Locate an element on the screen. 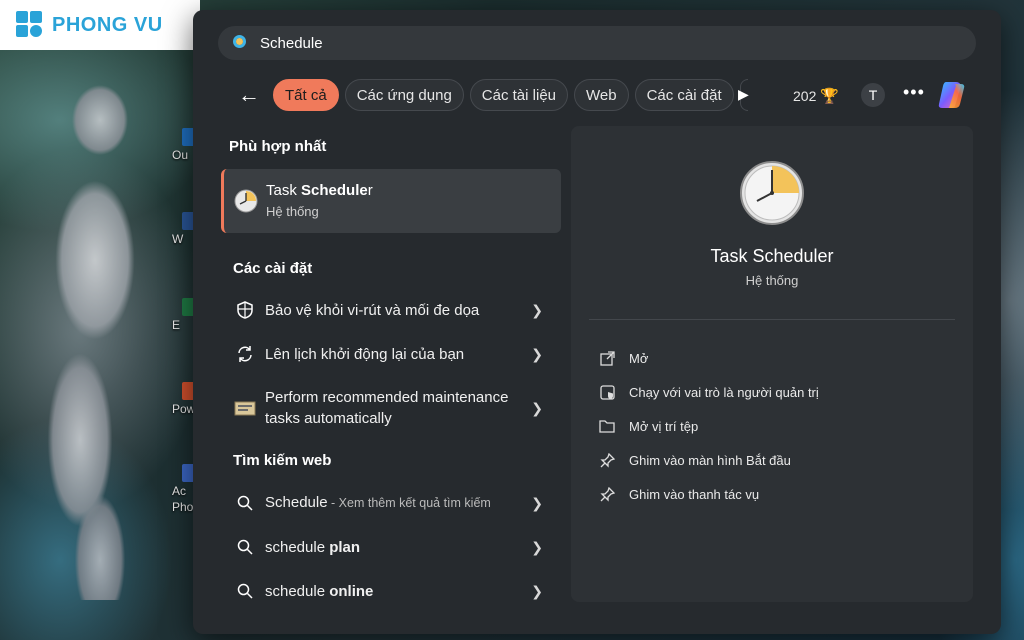  action-open-file-location: Mở vị trí tệp is located at coordinates (648, 426).